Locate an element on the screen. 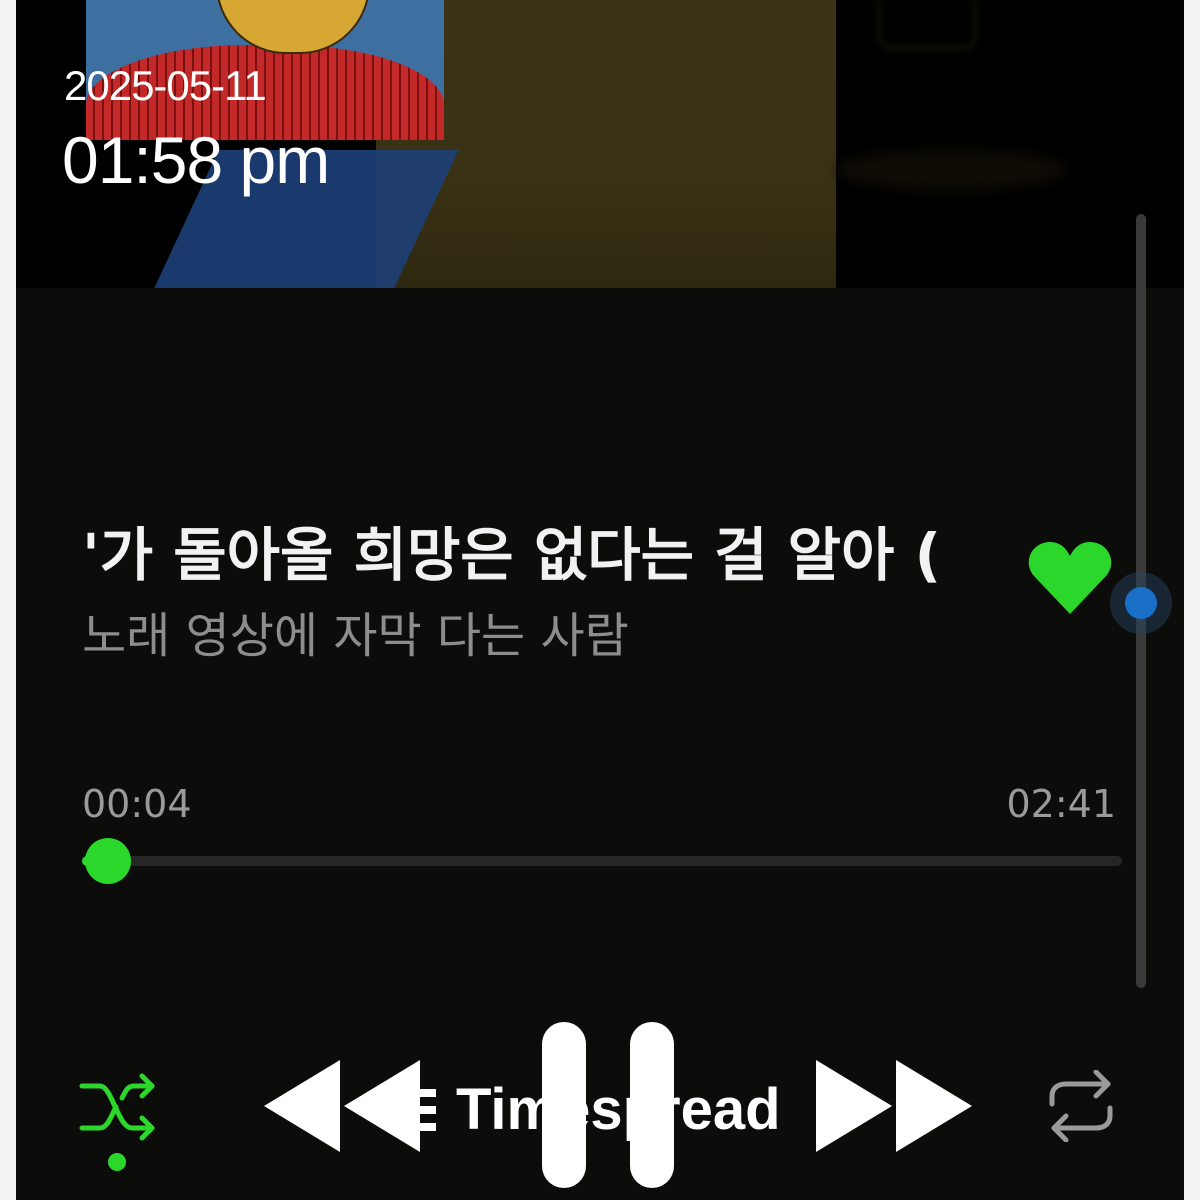  total-time: 02:41 is located at coordinates (1061, 804).